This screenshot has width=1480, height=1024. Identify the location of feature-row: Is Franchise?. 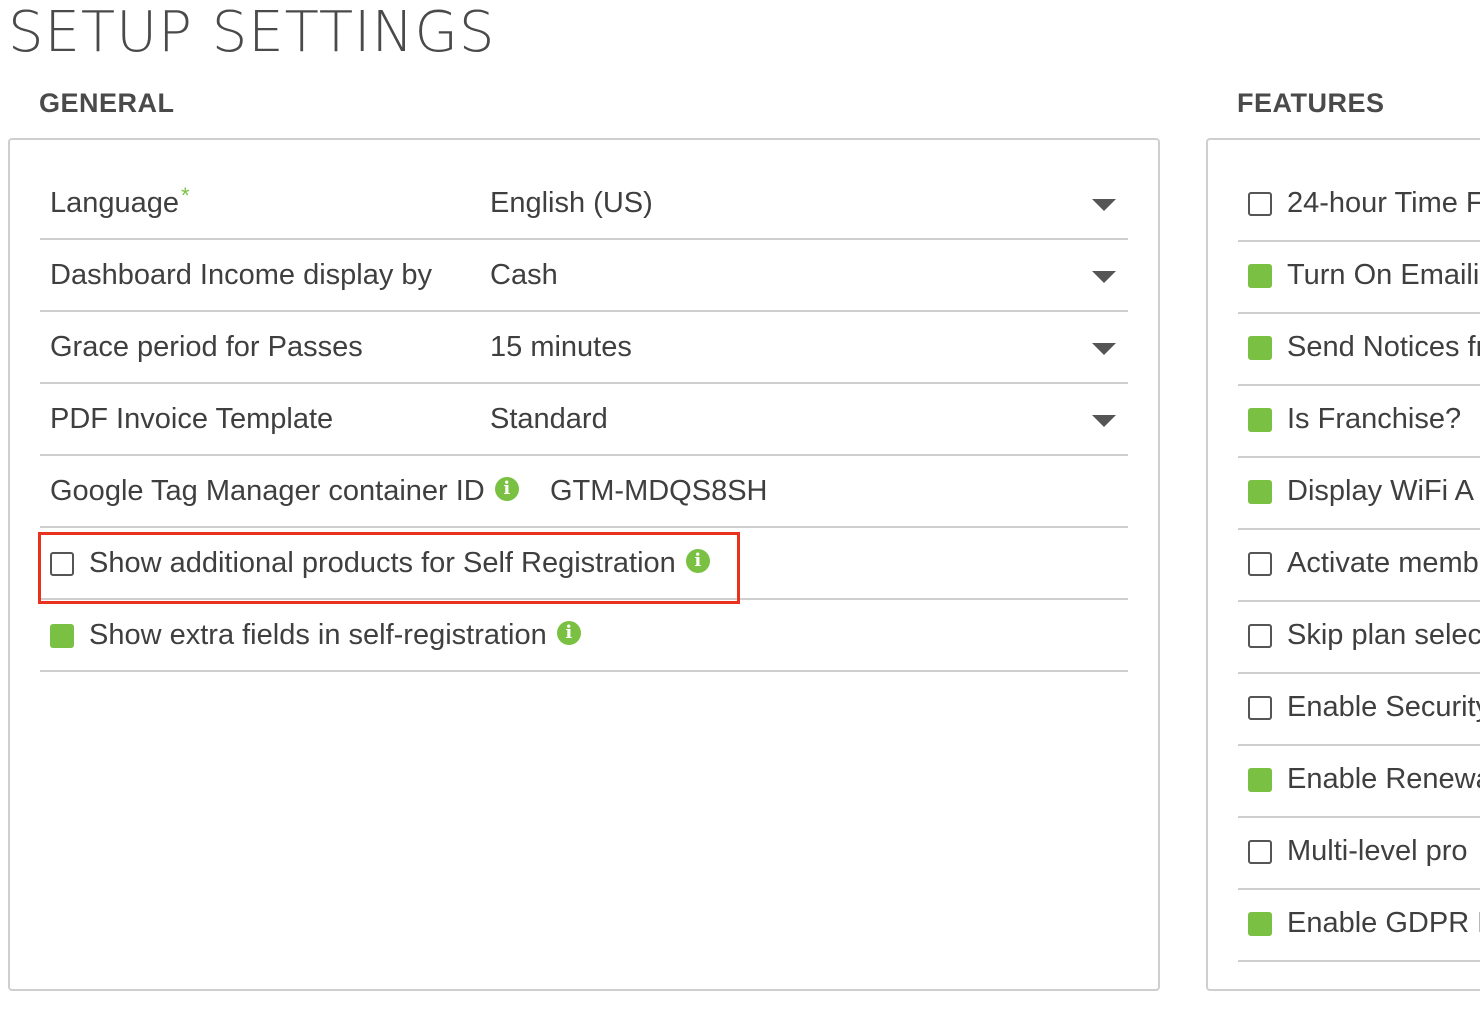
(1359, 422).